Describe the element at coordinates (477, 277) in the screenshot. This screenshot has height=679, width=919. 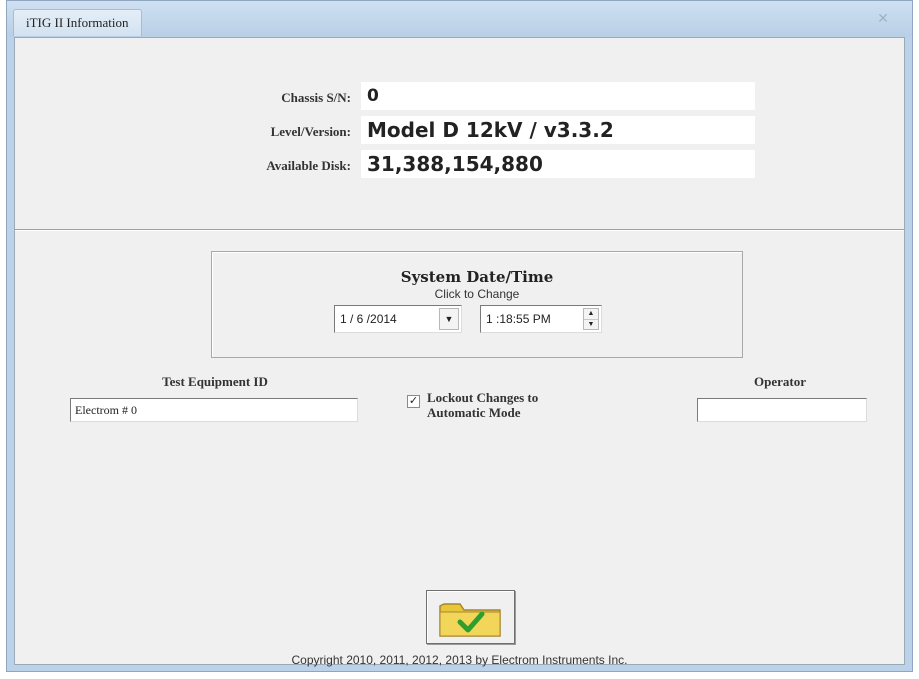
I see `system-datetime-title: System Date/Time` at that location.